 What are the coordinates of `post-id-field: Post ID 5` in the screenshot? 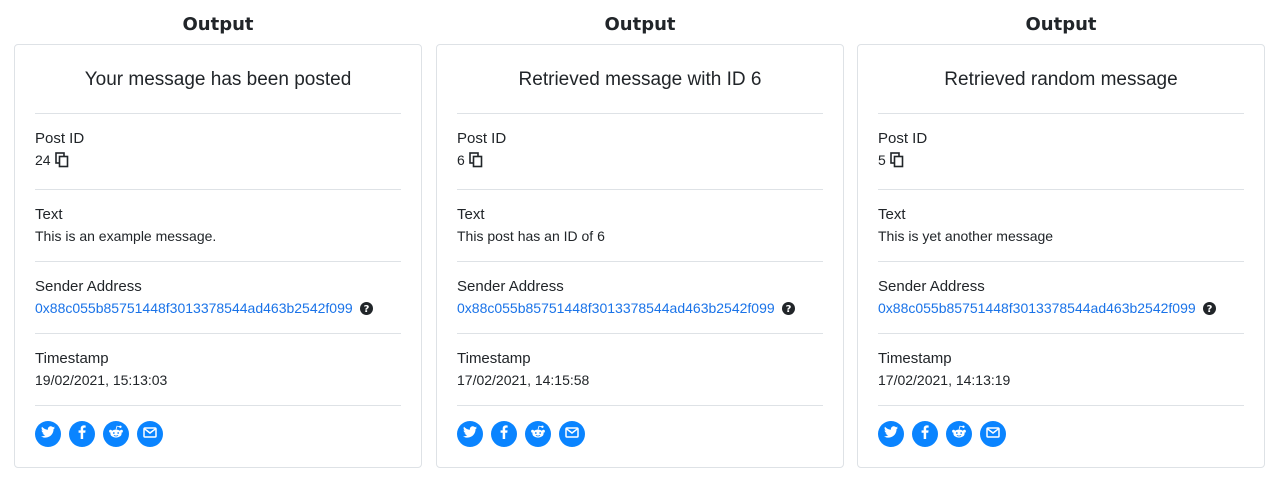 It's located at (1061, 152).